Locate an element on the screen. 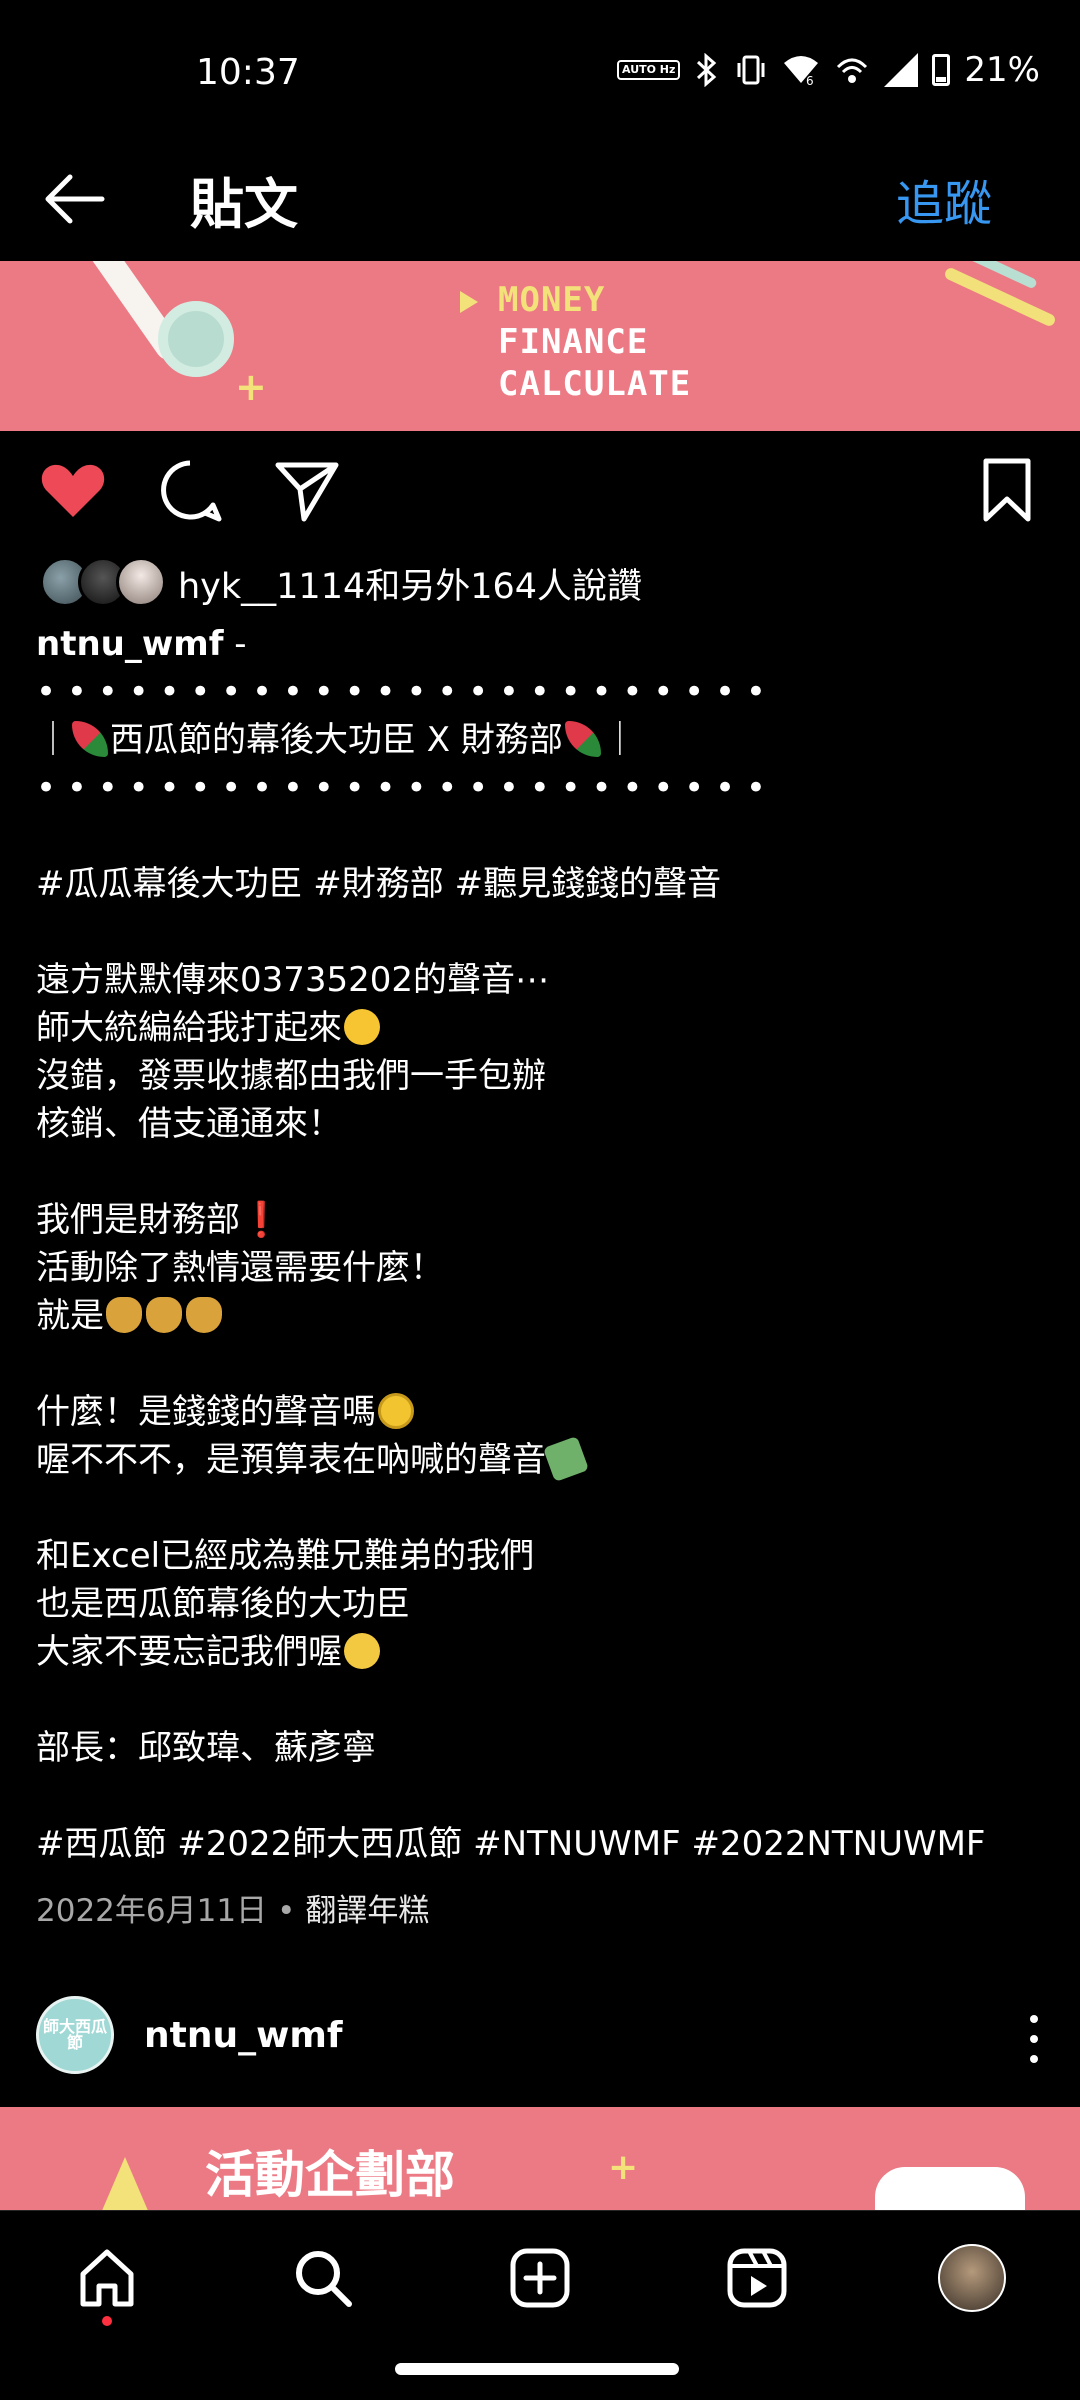  profile-avatar is located at coordinates (972, 2278).